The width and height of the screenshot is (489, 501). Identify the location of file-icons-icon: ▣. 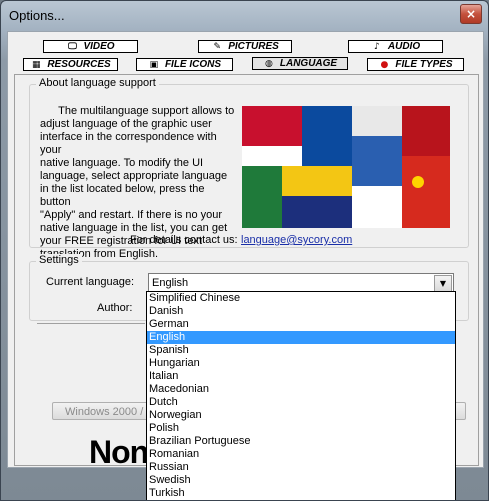
(154, 64).